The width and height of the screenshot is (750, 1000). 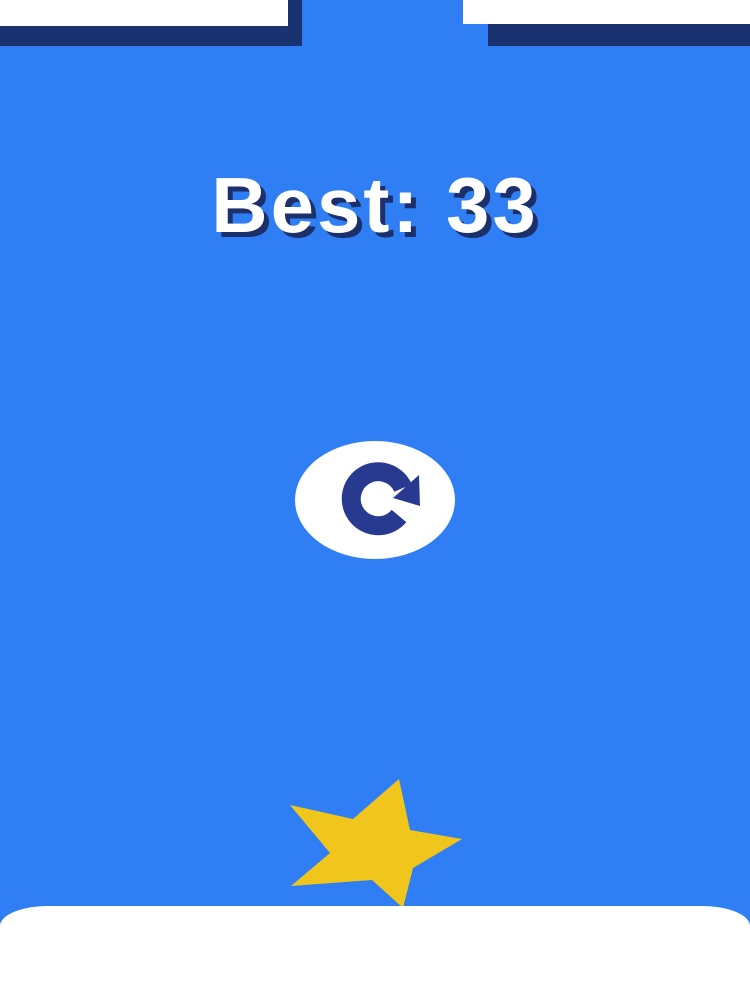 I want to click on top-right-wall, so click(x=606, y=12).